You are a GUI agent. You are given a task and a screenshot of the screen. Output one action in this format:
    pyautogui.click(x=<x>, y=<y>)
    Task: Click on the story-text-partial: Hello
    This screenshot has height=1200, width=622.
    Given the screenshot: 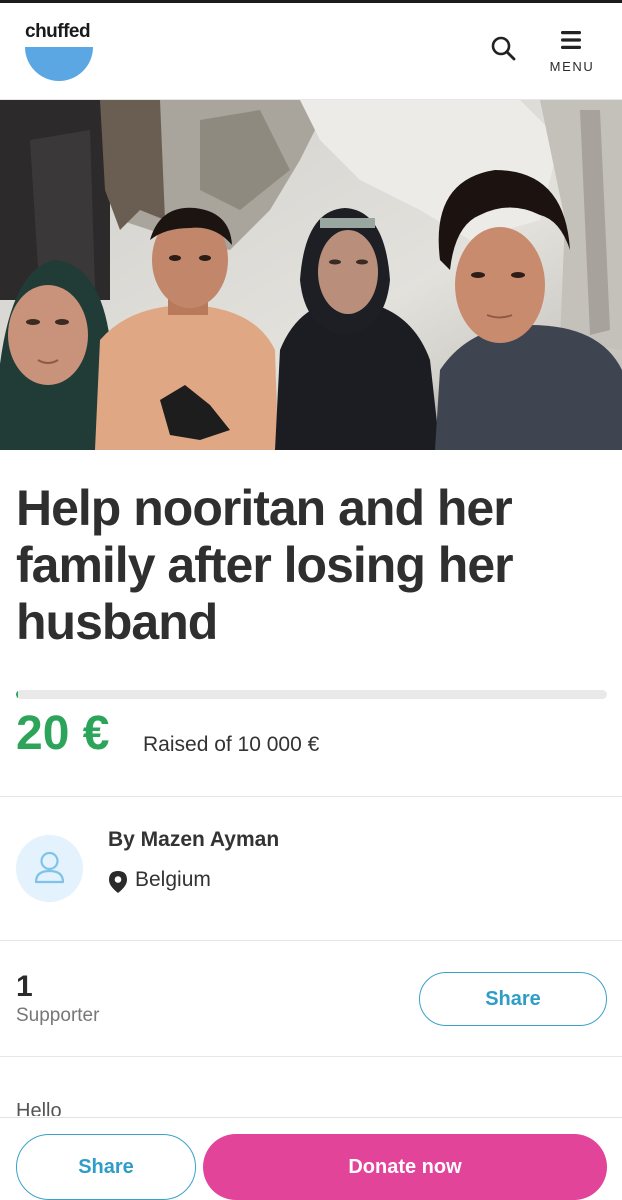 What is the action you would take?
    pyautogui.click(x=39, y=1108)
    